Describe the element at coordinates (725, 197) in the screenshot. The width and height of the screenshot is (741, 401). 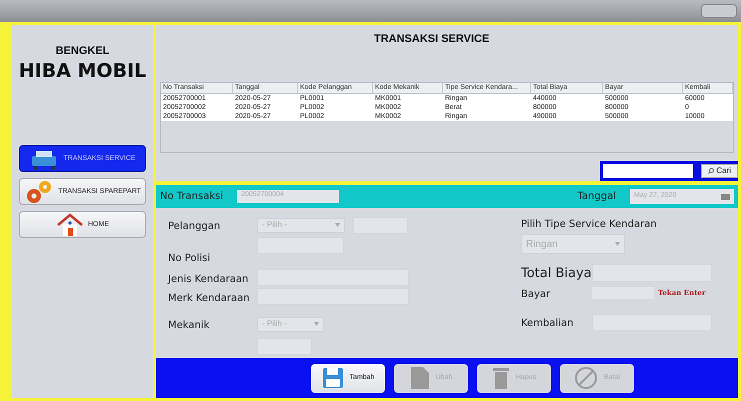
I see `calendar-icon` at that location.